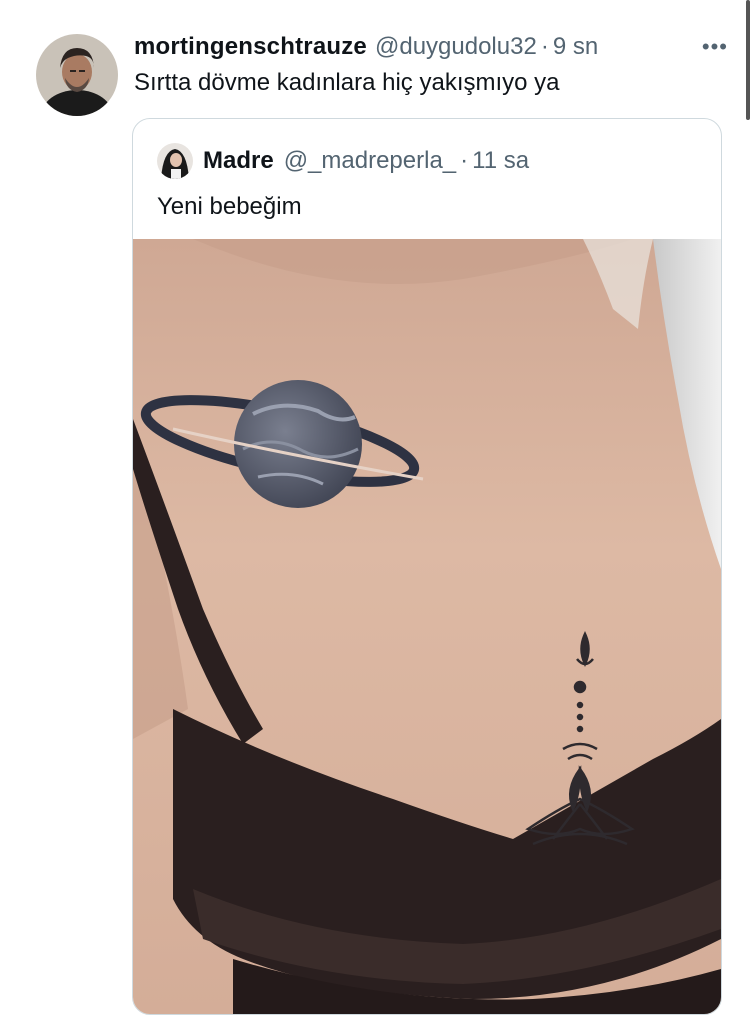 The image size is (756, 1023). Describe the element at coordinates (748, 60) in the screenshot. I see `scrollbar` at that location.